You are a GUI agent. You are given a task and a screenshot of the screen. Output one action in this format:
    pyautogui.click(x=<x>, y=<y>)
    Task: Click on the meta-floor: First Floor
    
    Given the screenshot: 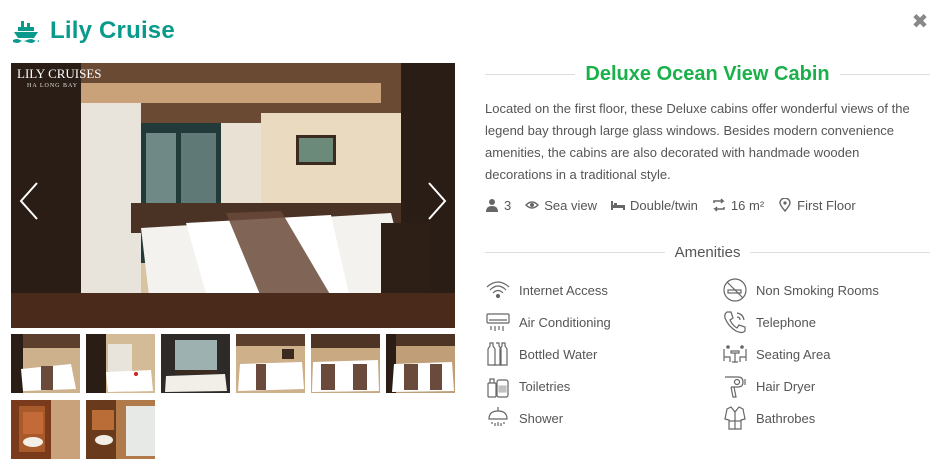 What is the action you would take?
    pyautogui.click(x=817, y=205)
    